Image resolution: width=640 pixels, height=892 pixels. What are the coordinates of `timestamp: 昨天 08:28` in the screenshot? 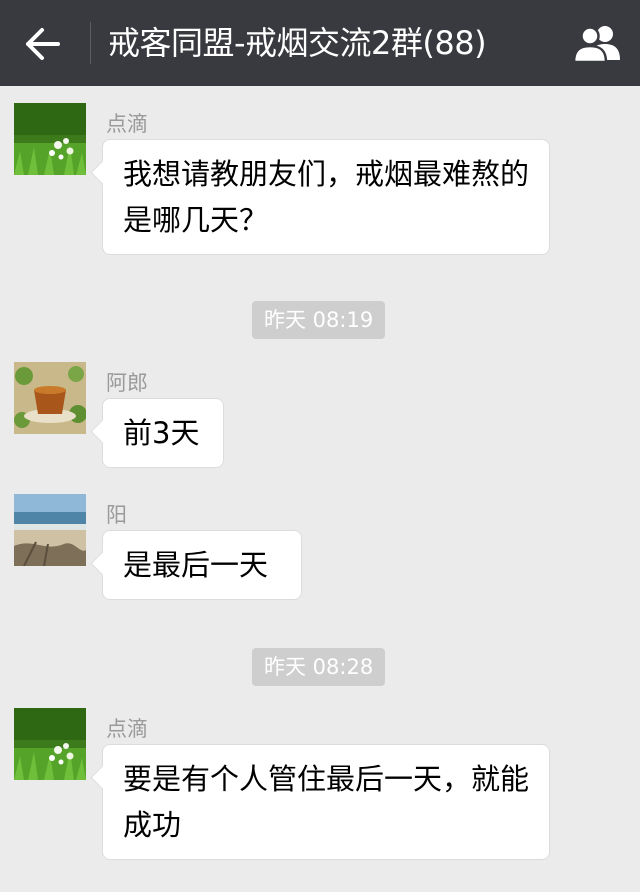 It's located at (319, 667).